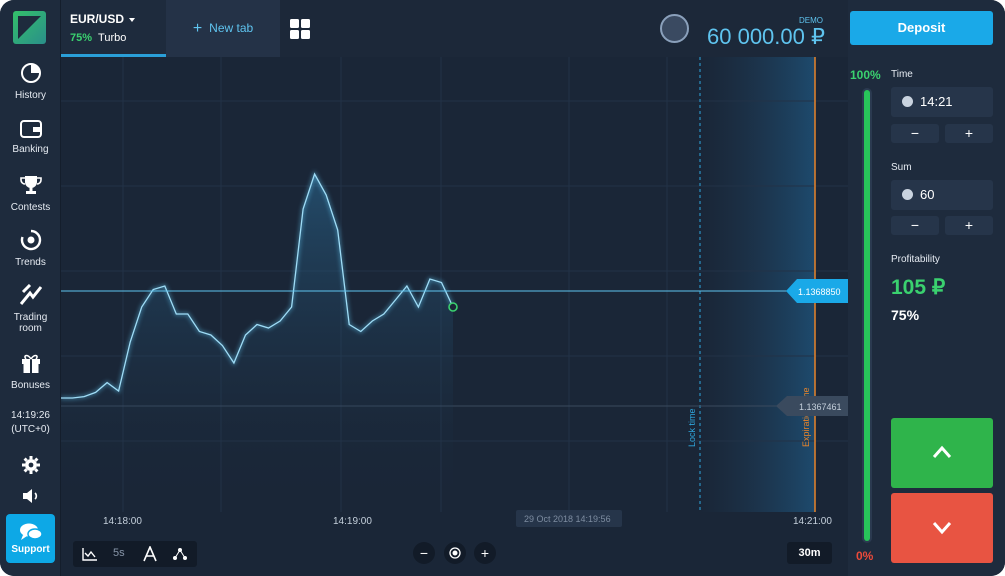  Describe the element at coordinates (927, 194) in the screenshot. I see `sum-value: 60` at that location.